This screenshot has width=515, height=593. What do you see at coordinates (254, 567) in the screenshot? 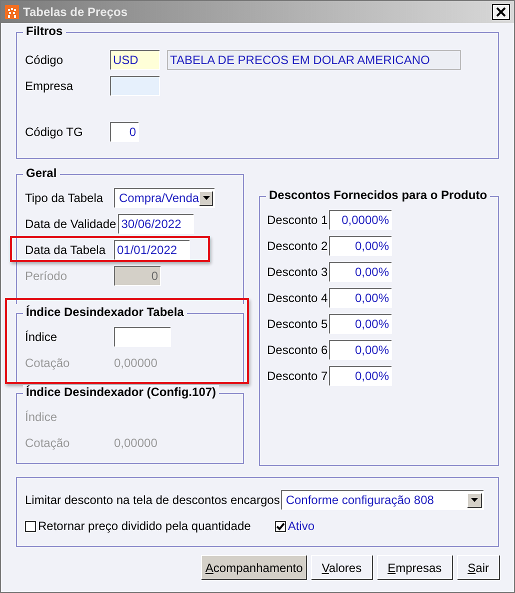
I see `dialog-button: Acompanhamento` at bounding box center [254, 567].